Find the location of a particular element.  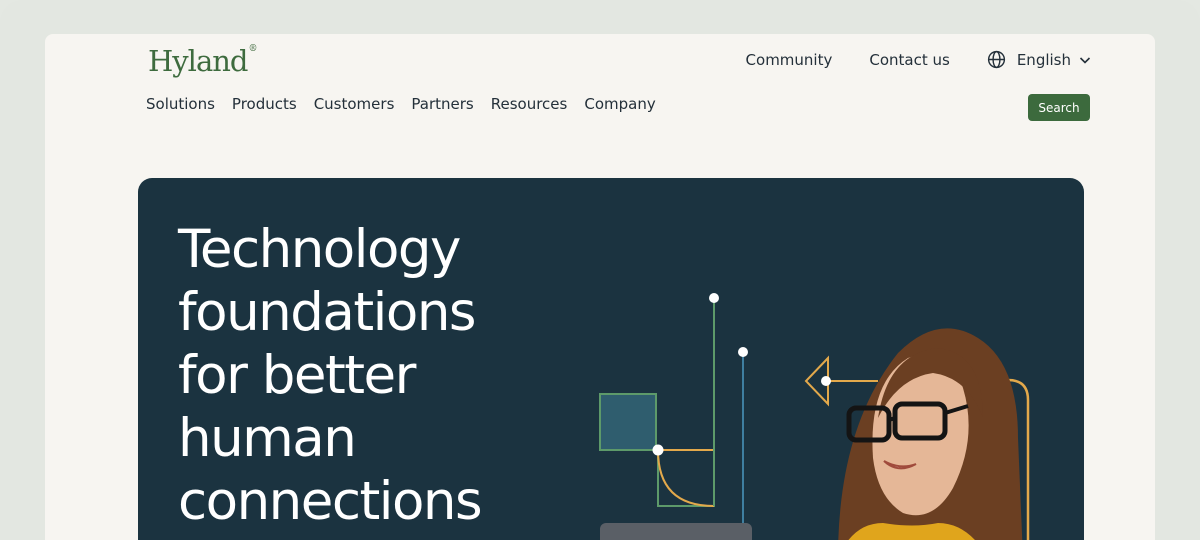

language-label: English is located at coordinates (1043, 59).